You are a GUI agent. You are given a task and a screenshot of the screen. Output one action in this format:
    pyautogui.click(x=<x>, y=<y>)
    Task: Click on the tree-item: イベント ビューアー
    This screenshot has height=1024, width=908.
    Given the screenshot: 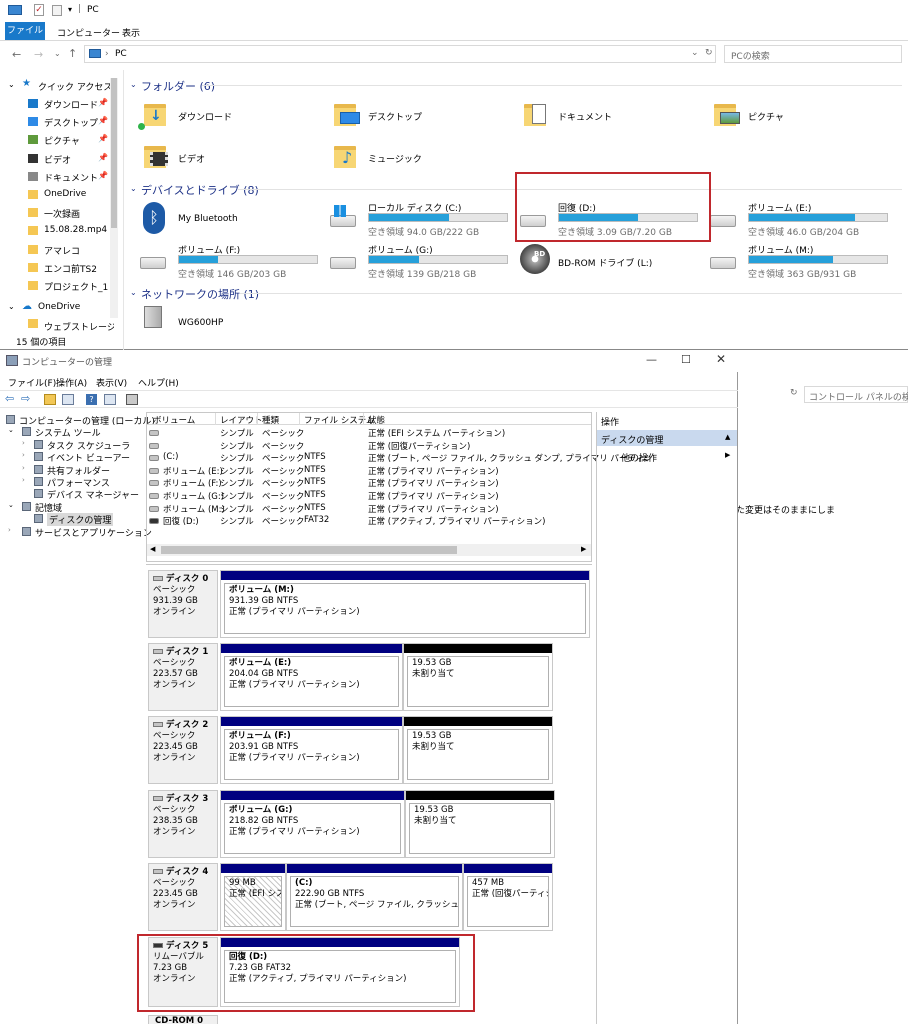 What is the action you would take?
    pyautogui.click(x=88, y=457)
    